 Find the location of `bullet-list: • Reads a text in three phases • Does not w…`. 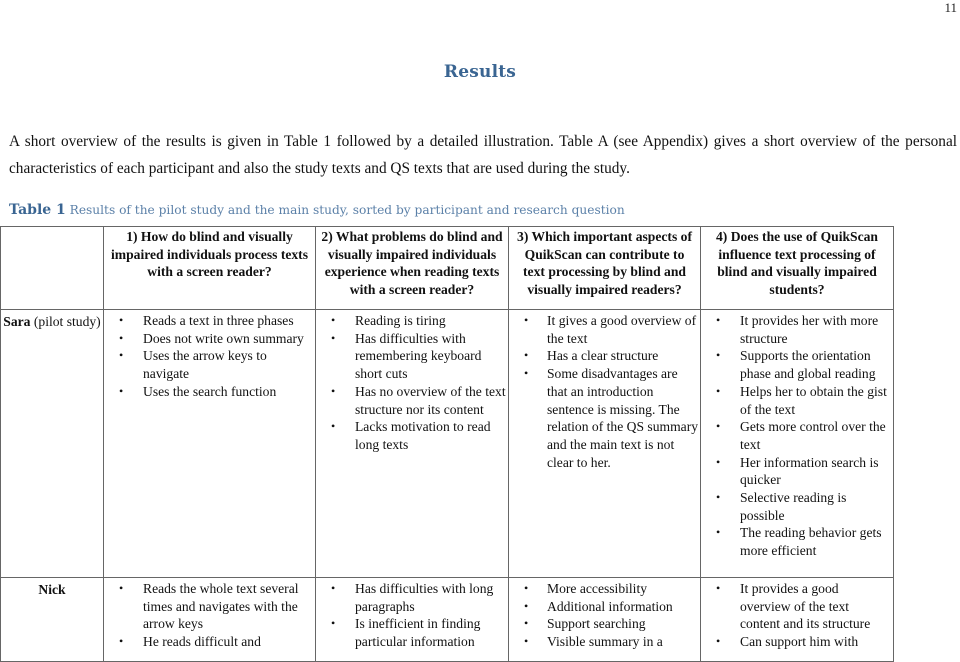

bullet-list: • Reads a text in three phases • Does not w… is located at coordinates (209, 355).